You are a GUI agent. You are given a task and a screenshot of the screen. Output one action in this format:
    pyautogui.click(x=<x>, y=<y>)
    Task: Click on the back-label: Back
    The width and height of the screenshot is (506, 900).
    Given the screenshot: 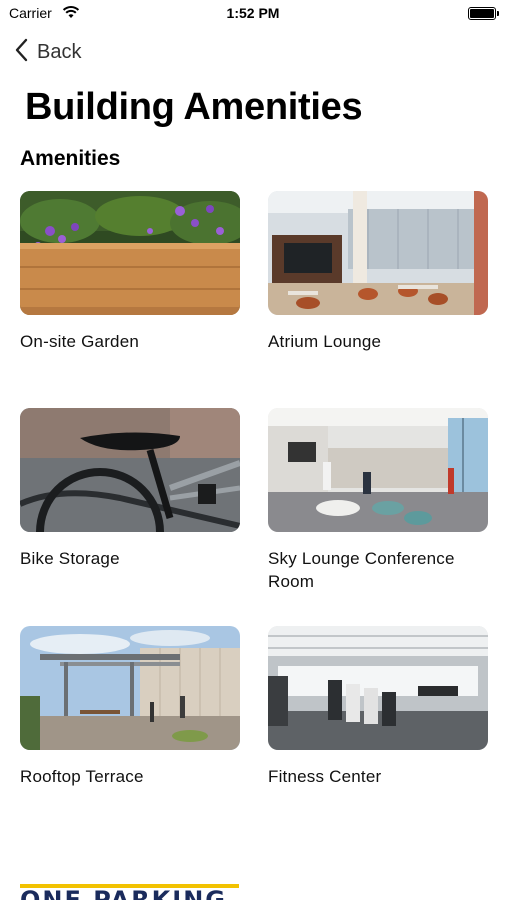 What is the action you would take?
    pyautogui.click(x=59, y=51)
    